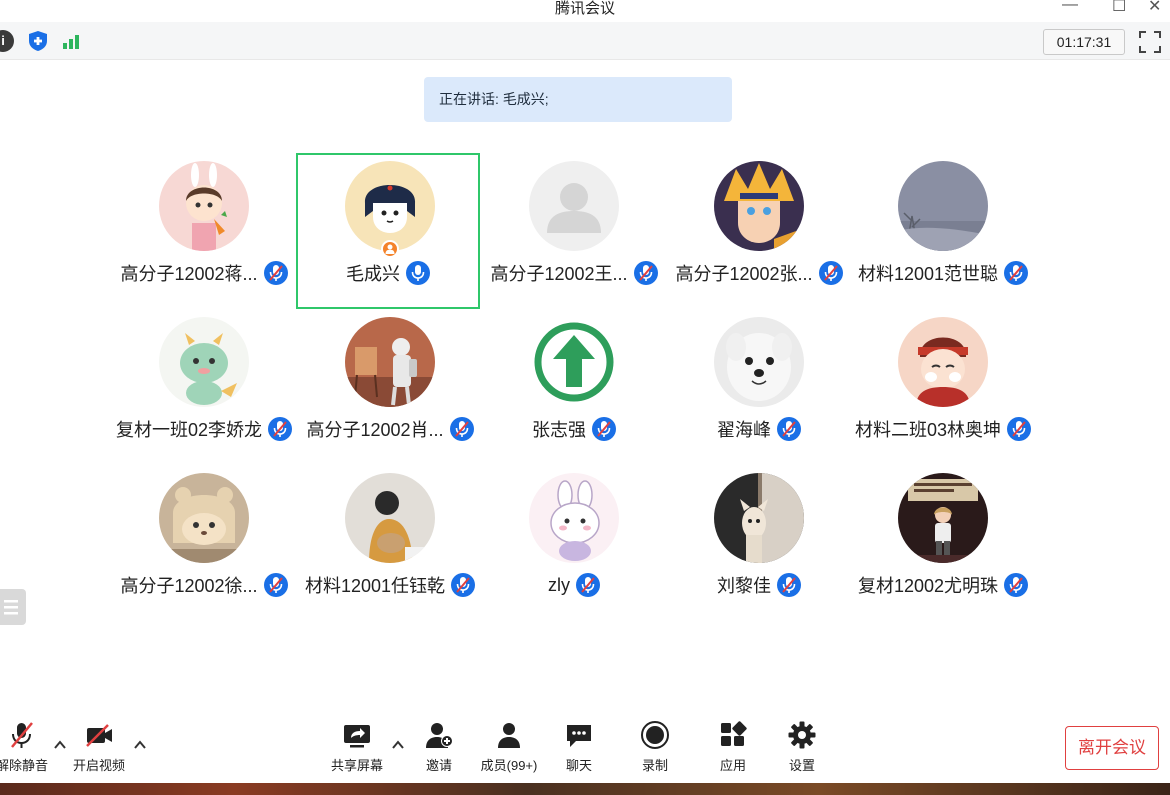 Image resolution: width=1170 pixels, height=795 pixels. Describe the element at coordinates (439, 735) in the screenshot. I see `add-user-icon` at that location.